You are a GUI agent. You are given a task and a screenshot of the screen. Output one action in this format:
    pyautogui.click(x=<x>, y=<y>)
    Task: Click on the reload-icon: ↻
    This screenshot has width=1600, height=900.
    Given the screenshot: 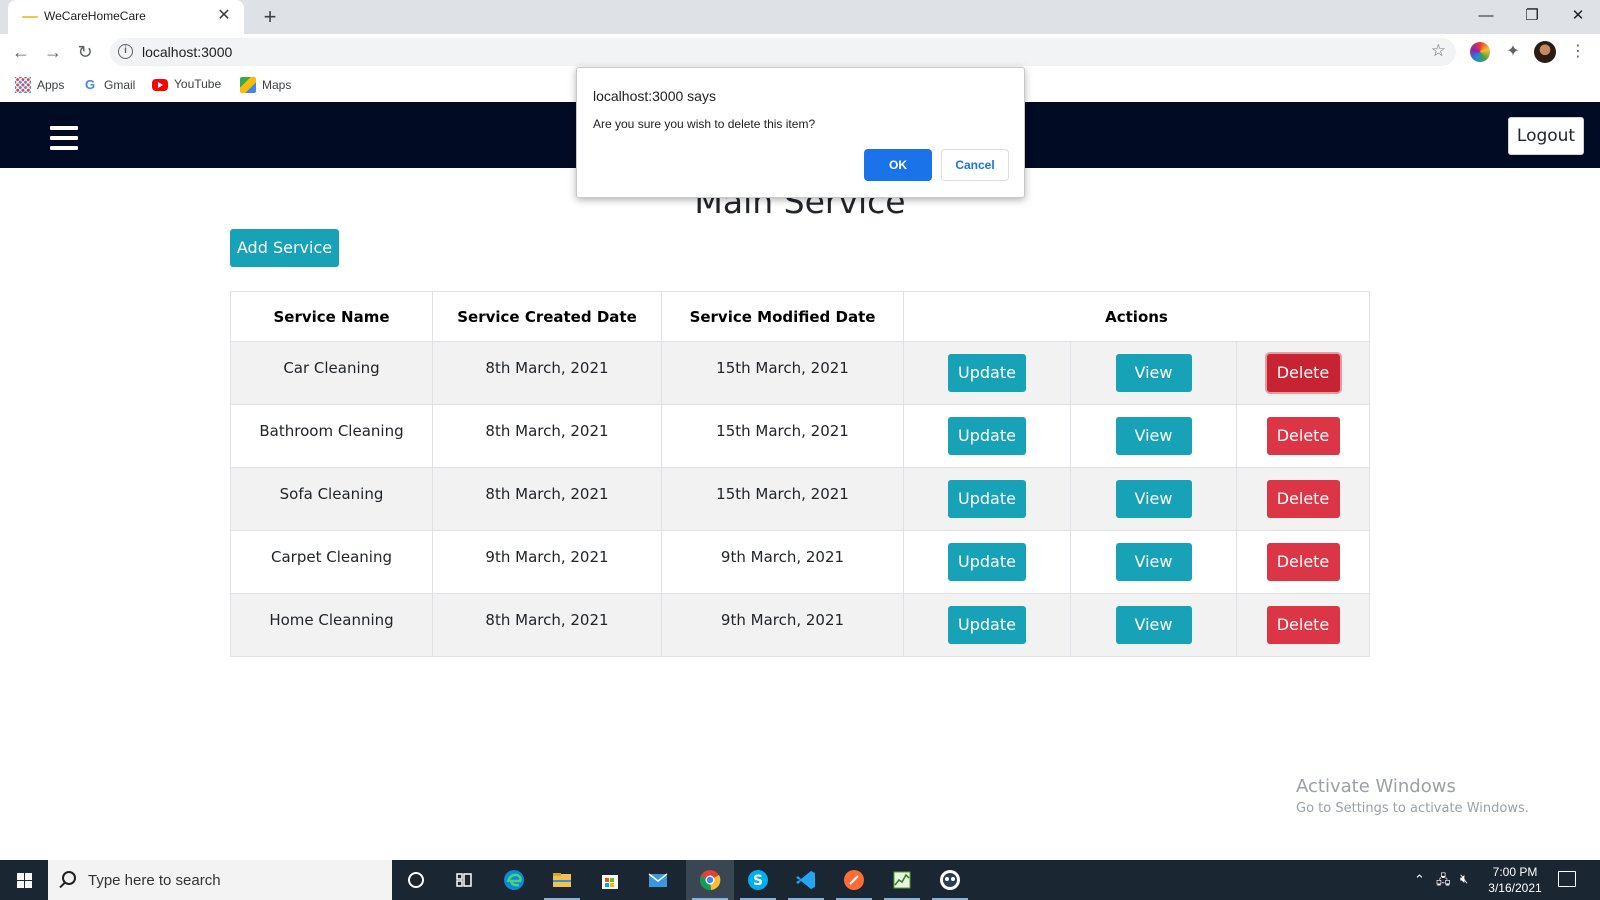 What is the action you would take?
    pyautogui.click(x=85, y=52)
    